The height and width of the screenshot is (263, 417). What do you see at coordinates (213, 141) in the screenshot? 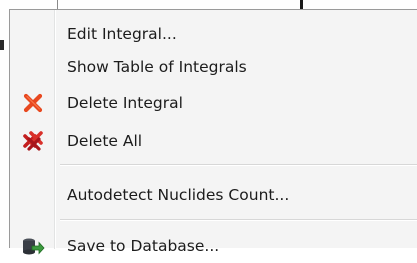
I see `menu-item-delete-all: Delete All` at bounding box center [213, 141].